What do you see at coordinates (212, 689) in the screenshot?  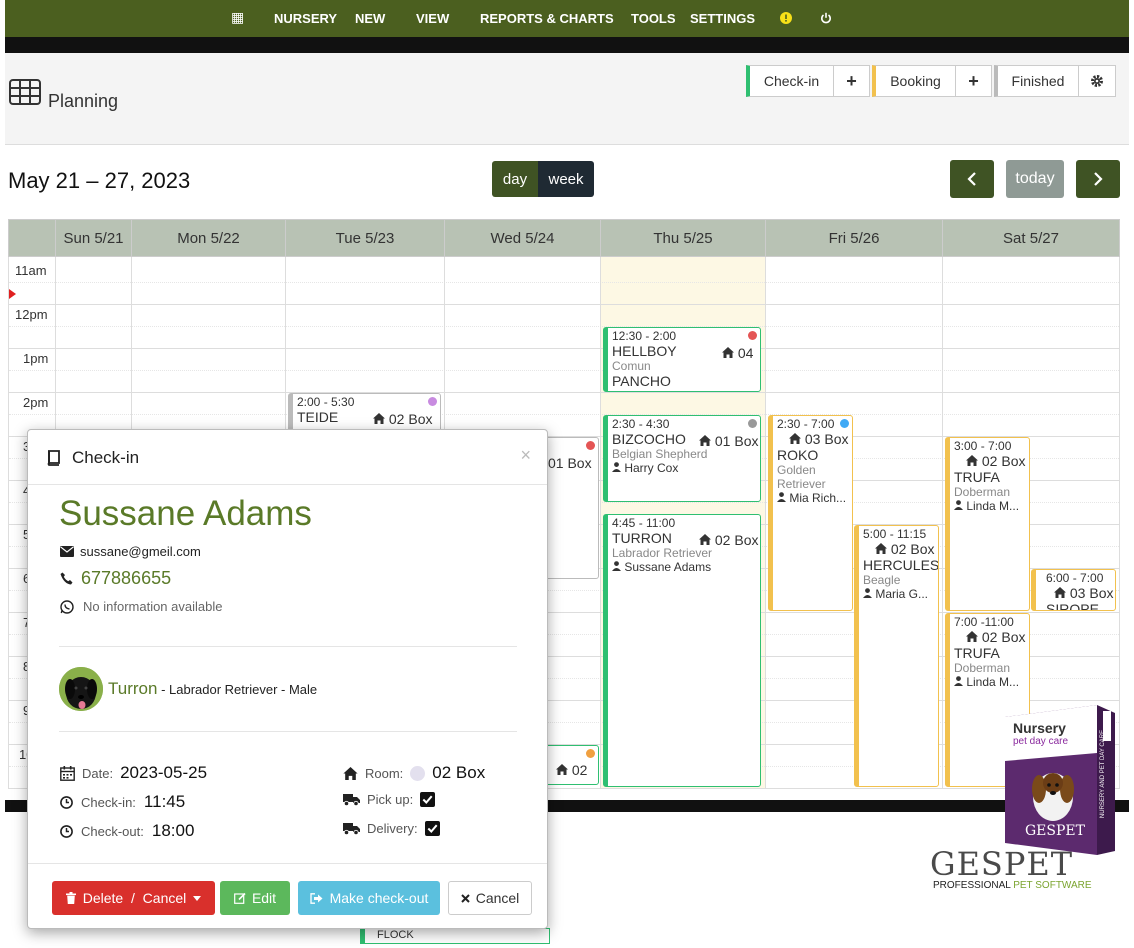 I see `pet-info: Turron - Labrador Retriever - Male` at bounding box center [212, 689].